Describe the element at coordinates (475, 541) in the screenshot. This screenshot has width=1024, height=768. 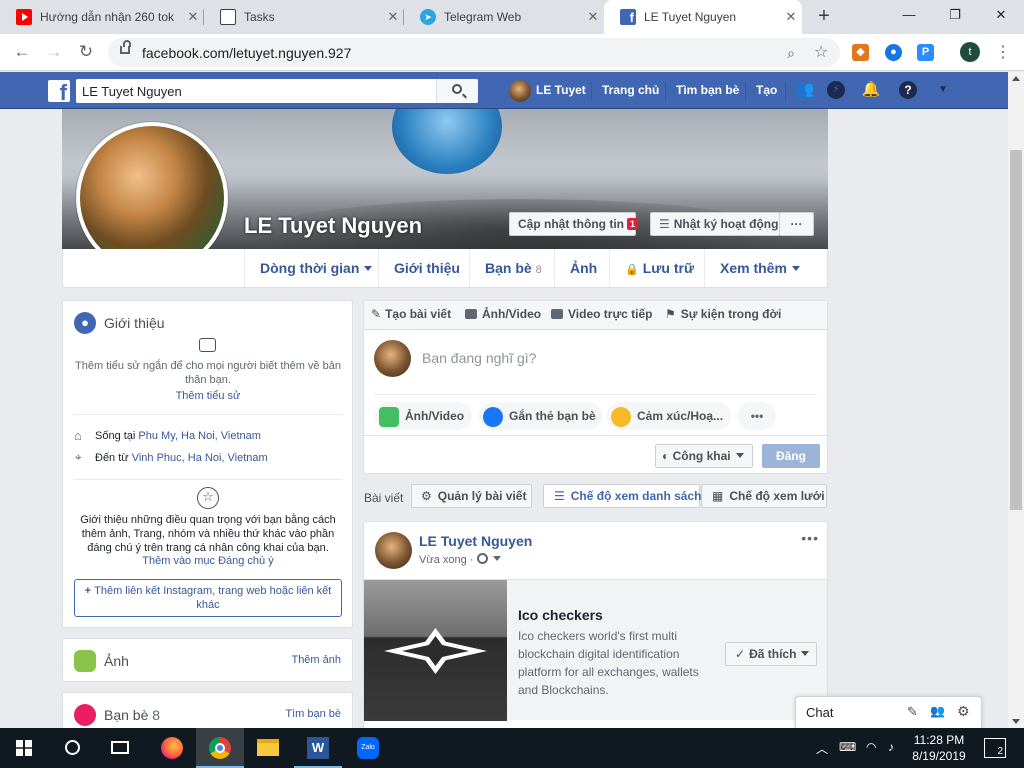
I see `post-author: LE Tuyet Nguyen` at that location.